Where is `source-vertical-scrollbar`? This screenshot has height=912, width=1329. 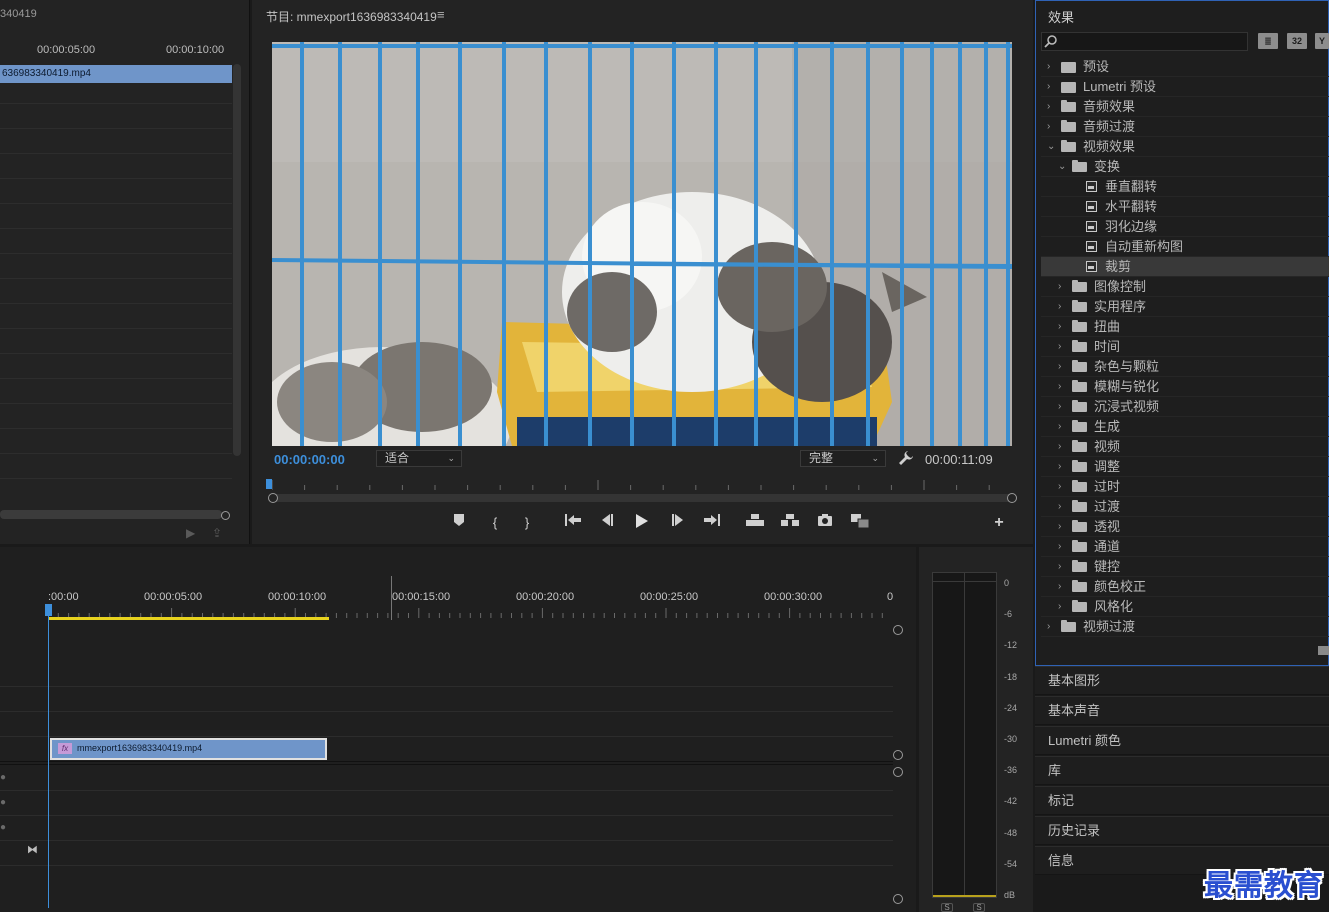 source-vertical-scrollbar is located at coordinates (237, 260).